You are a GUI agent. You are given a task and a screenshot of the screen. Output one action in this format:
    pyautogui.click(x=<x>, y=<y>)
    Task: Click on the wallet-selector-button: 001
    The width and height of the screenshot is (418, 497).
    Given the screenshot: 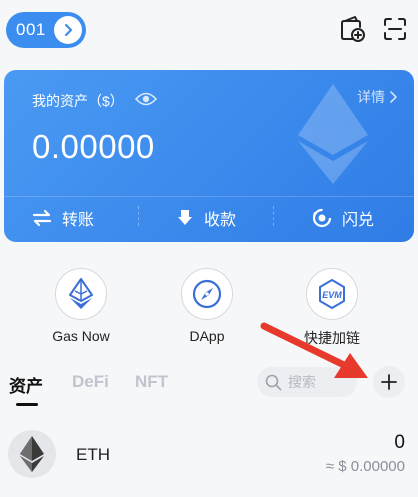 What is the action you would take?
    pyautogui.click(x=46, y=30)
    